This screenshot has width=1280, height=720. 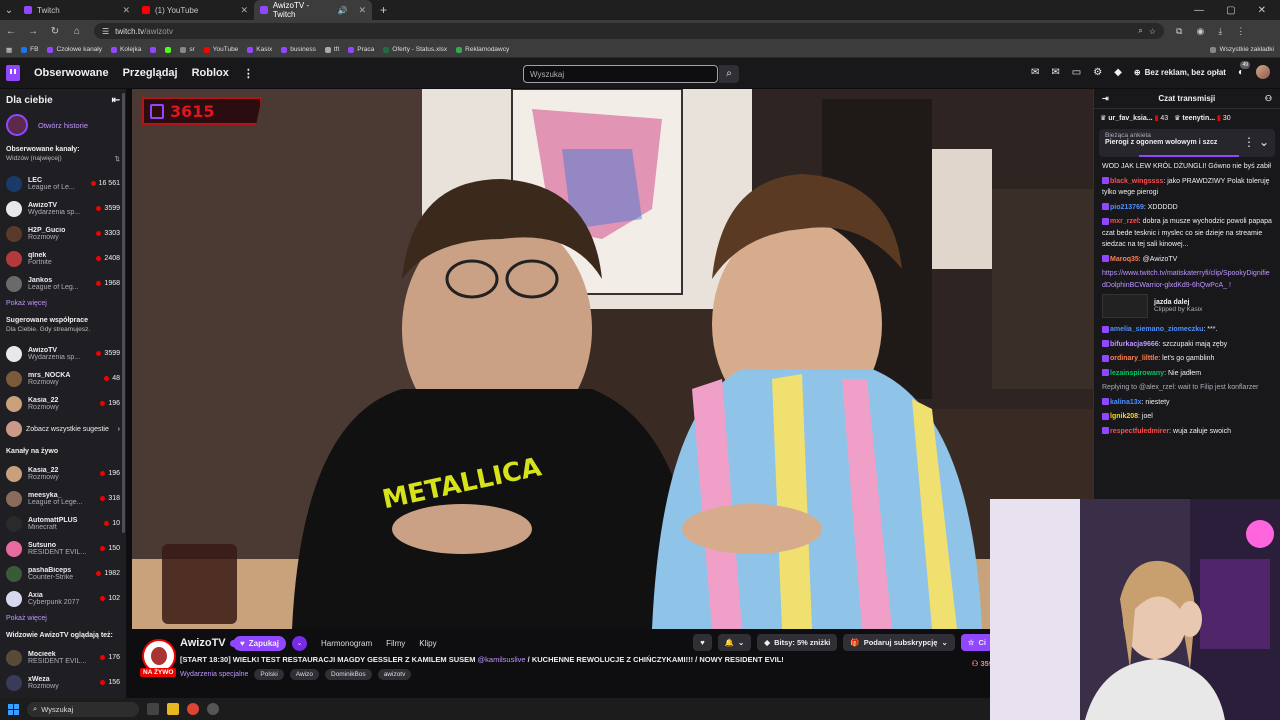 What do you see at coordinates (1240, 31) in the screenshot?
I see `menu-icon: ⋮` at bounding box center [1240, 31].